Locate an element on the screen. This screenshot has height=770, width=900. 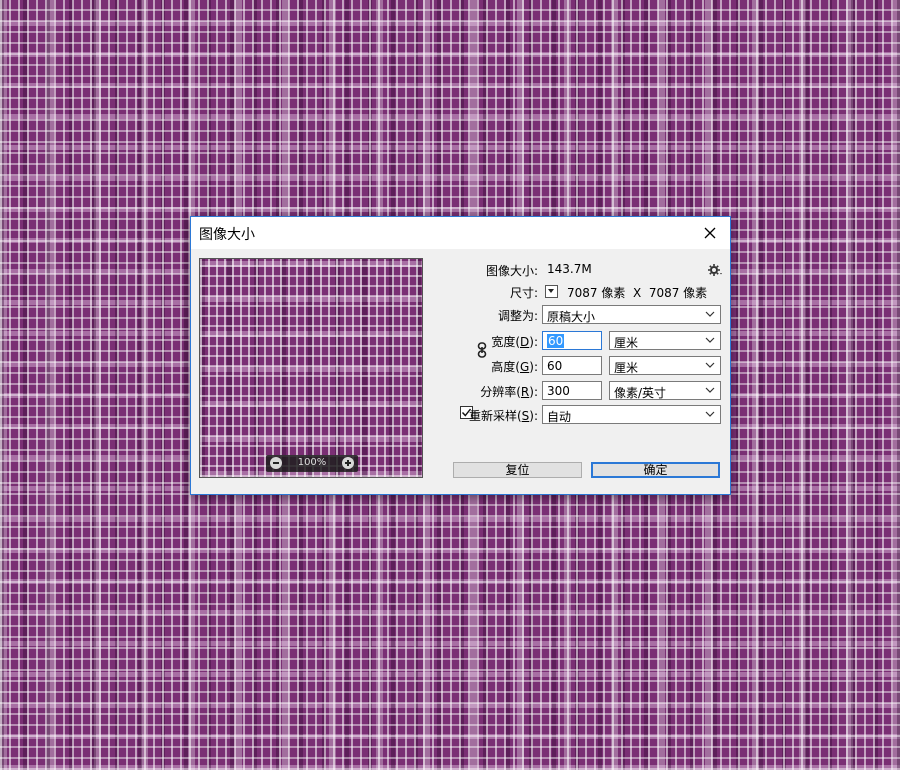
resolution-unit-select: 像素/英寸 is located at coordinates (665, 390).